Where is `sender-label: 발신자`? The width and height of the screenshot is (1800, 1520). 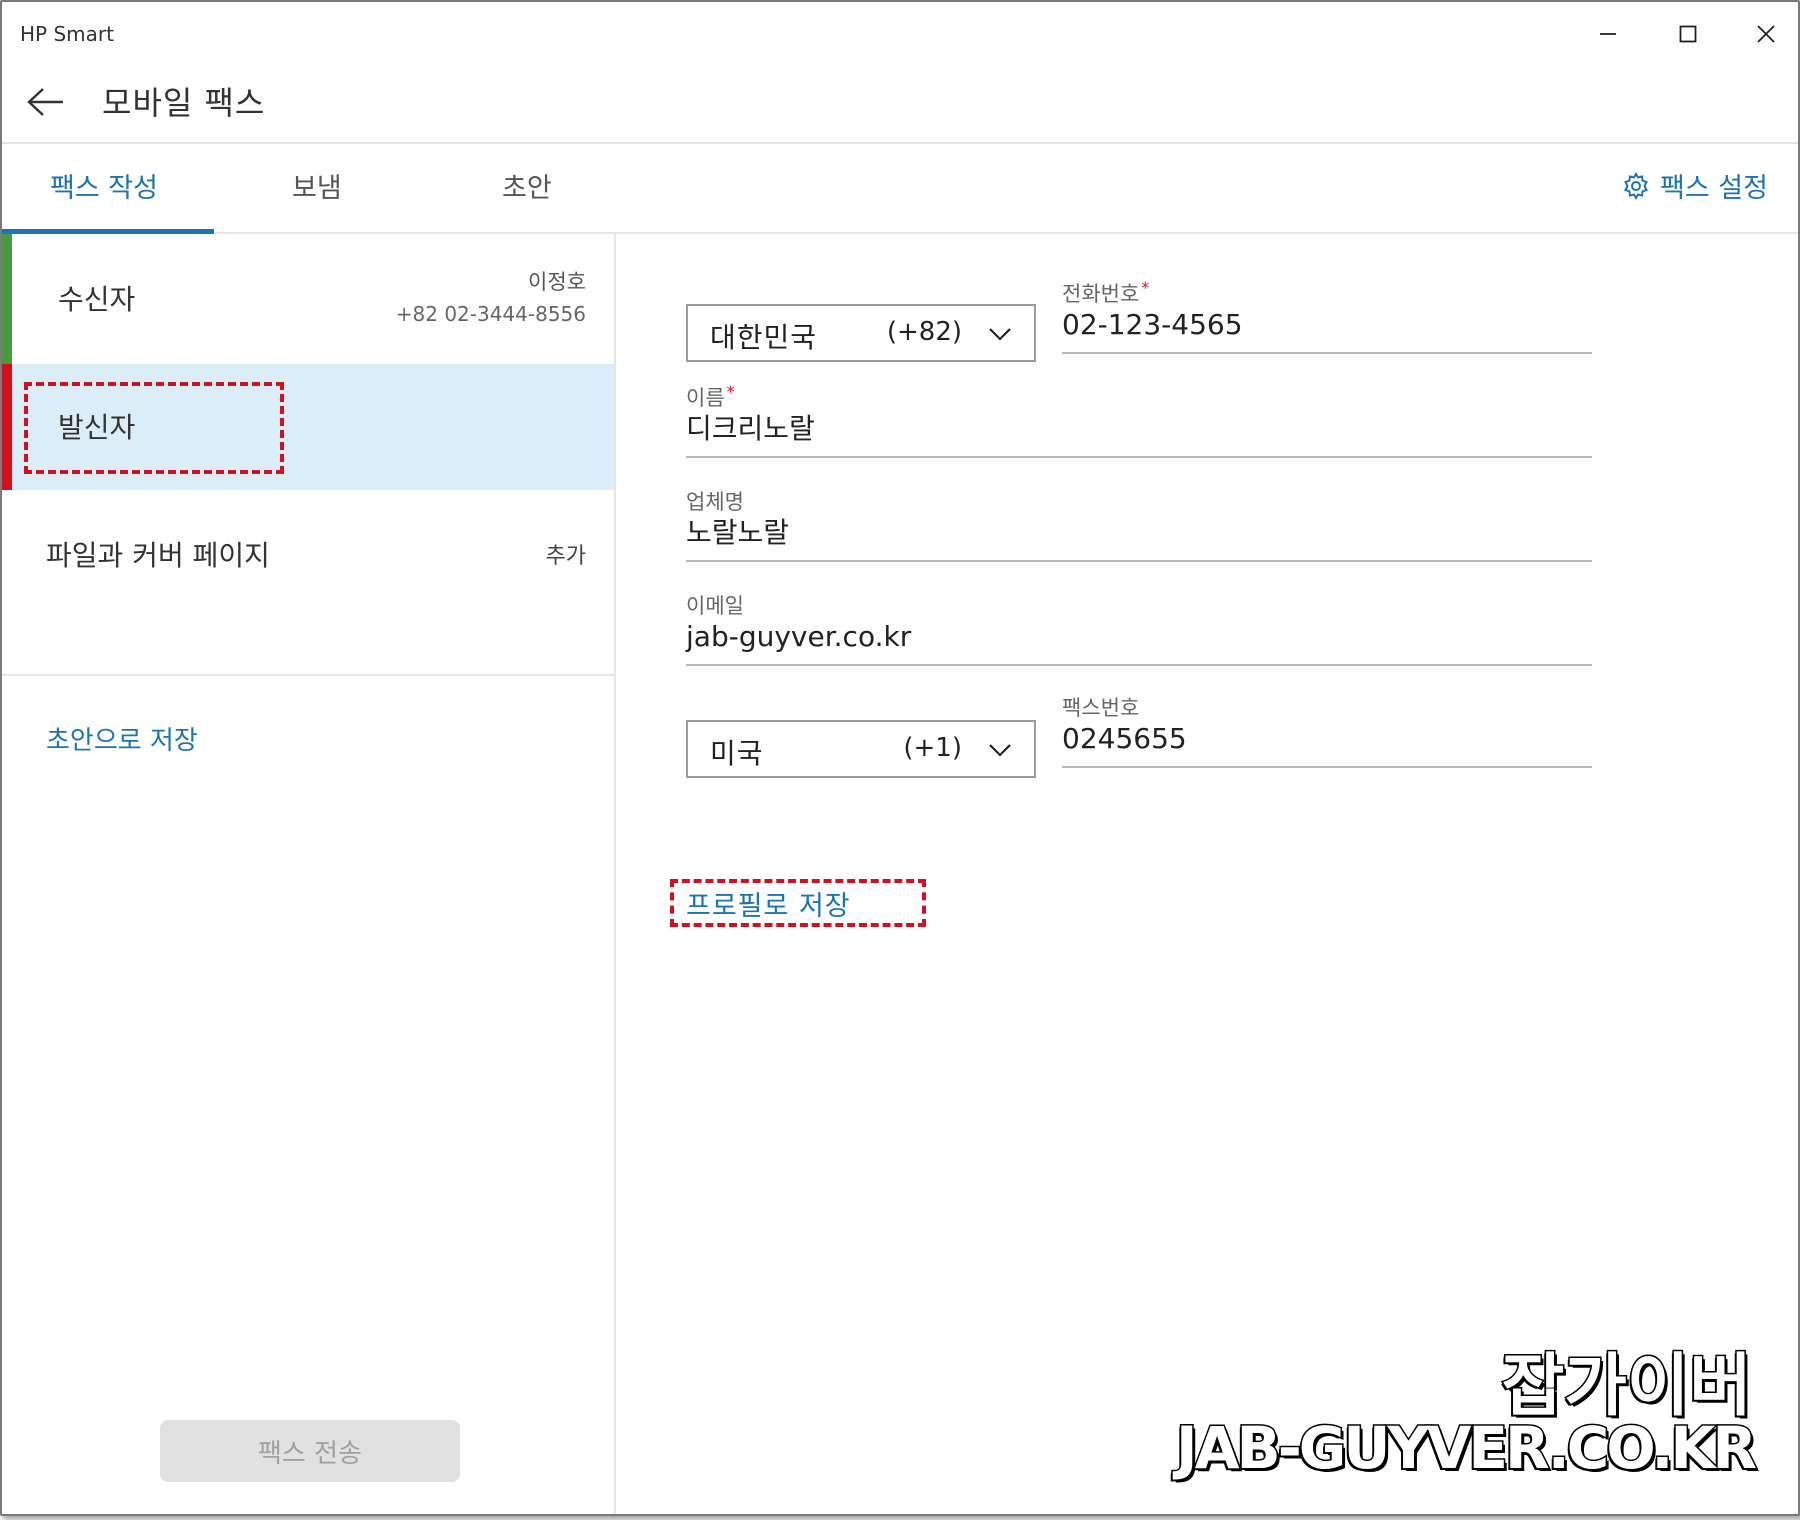 sender-label: 발신자 is located at coordinates (97, 427).